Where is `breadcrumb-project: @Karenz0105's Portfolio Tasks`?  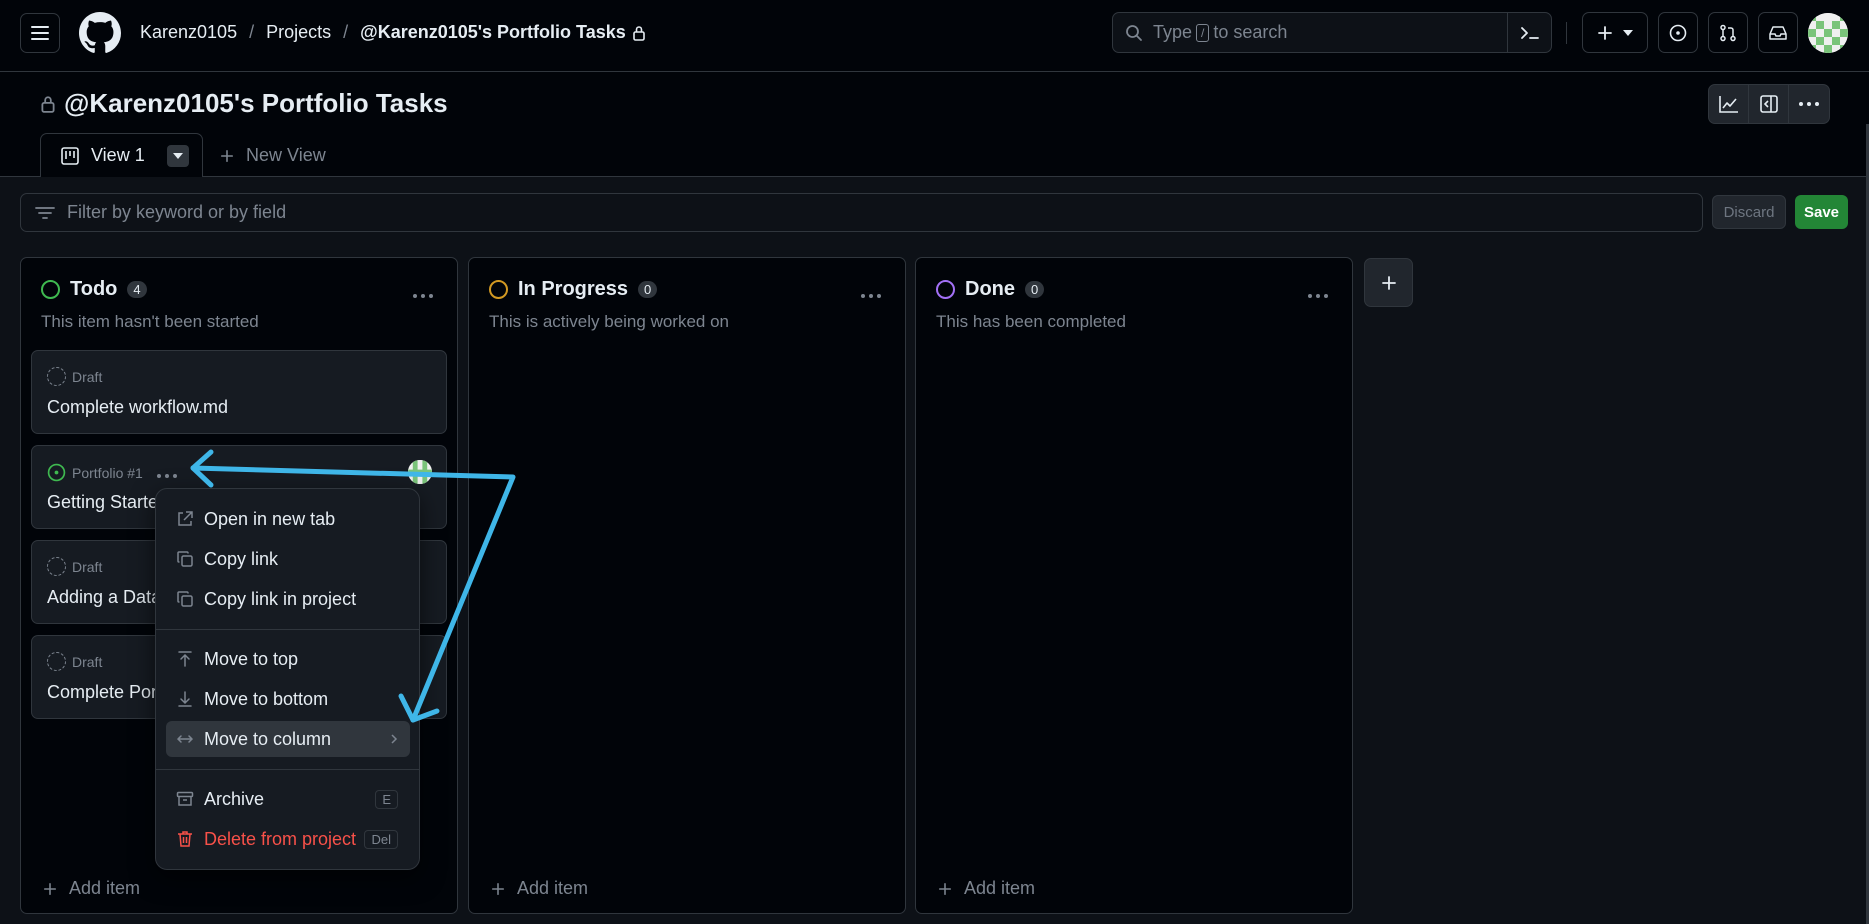 breadcrumb-project: @Karenz0105's Portfolio Tasks is located at coordinates (493, 32).